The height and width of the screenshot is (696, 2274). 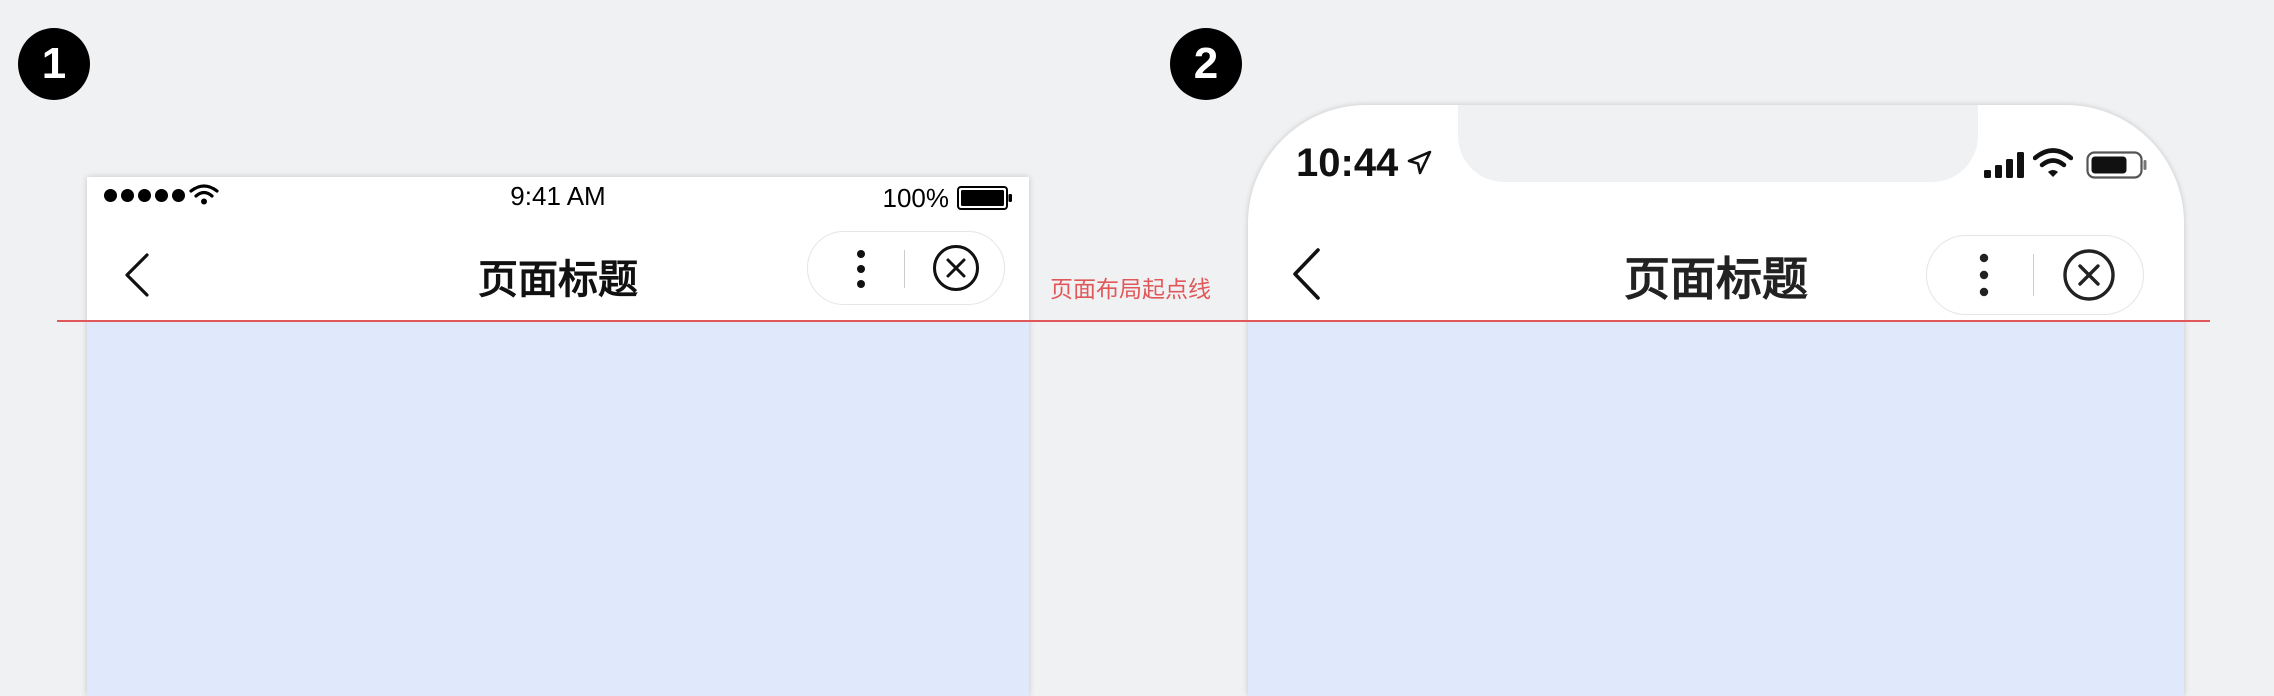 What do you see at coordinates (54, 64) in the screenshot?
I see `step-badge-1: 1` at bounding box center [54, 64].